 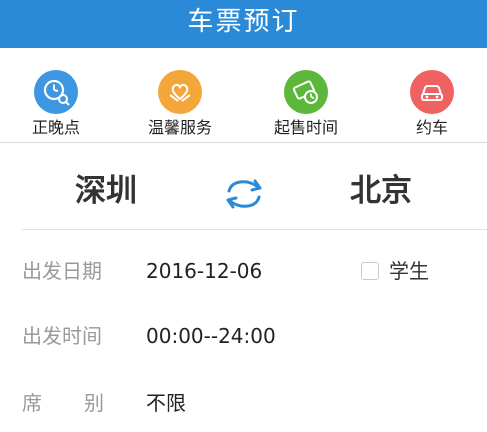 I want to click on shortcut-book-car: 约车, so click(x=432, y=105).